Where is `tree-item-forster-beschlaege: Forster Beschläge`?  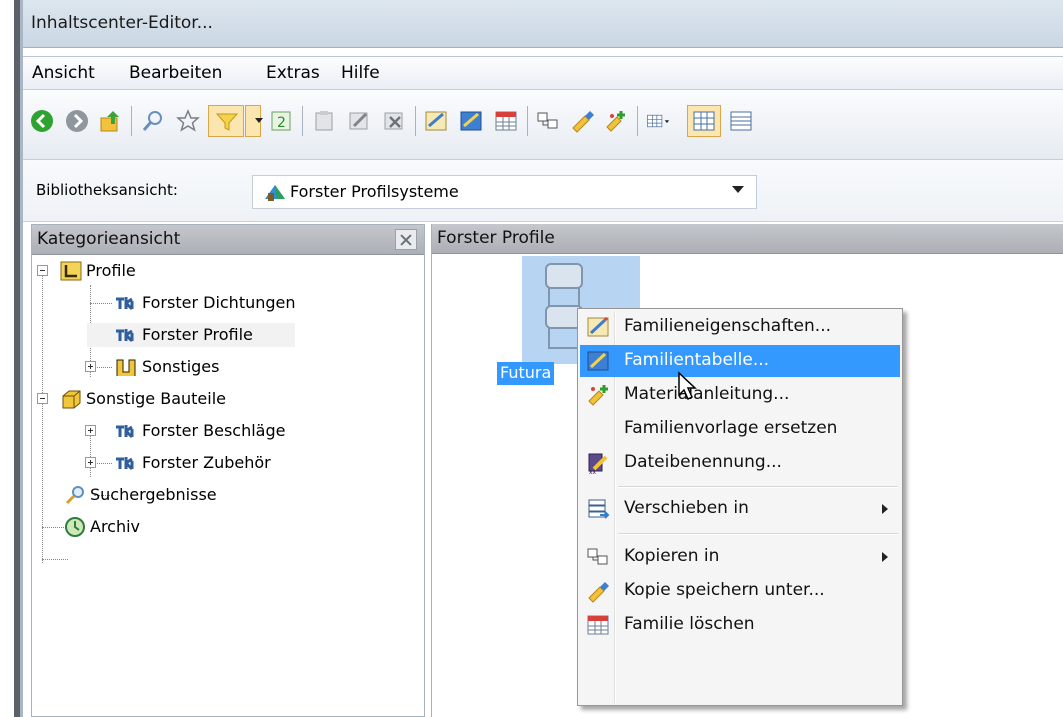 tree-item-forster-beschlaege: Forster Beschläge is located at coordinates (222, 431).